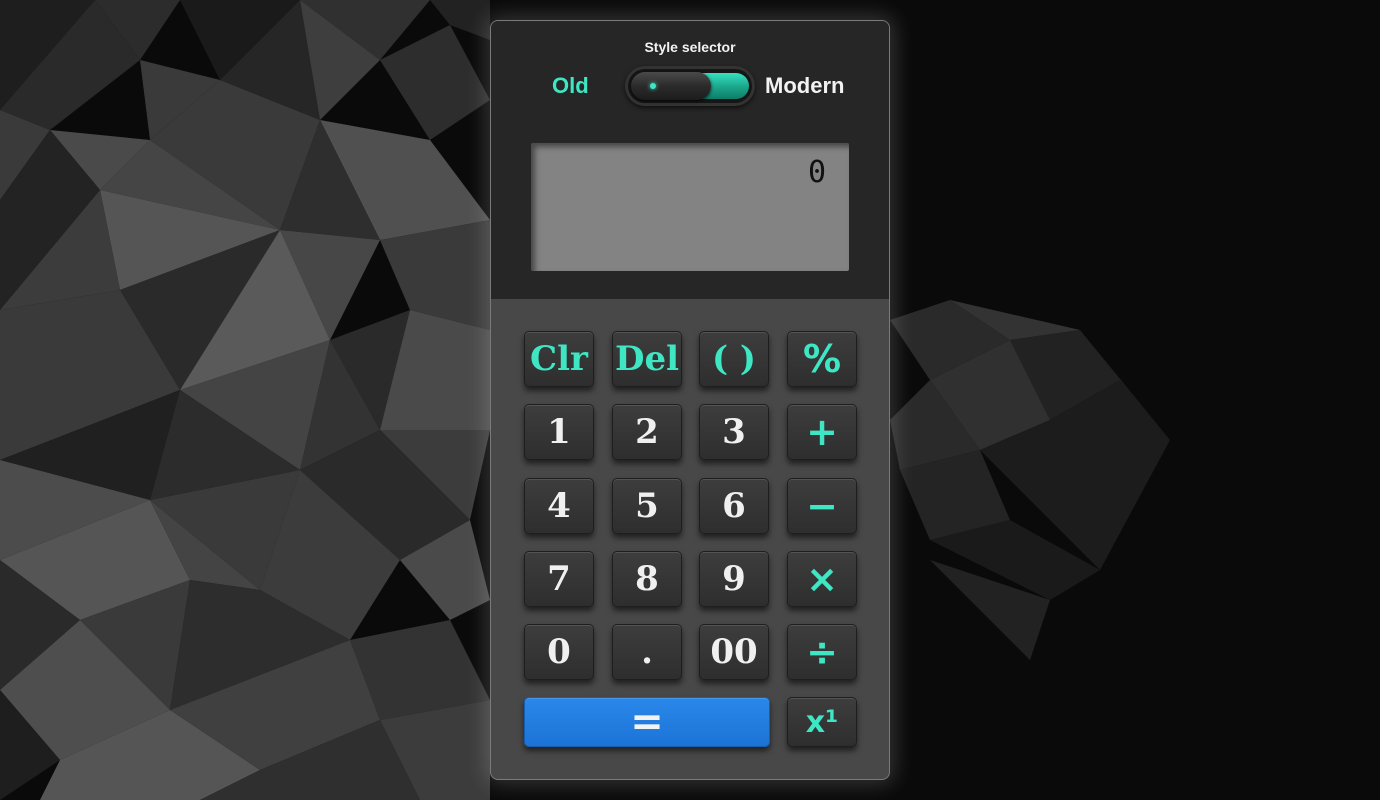 This screenshot has height=800, width=1380. I want to click on parentheses-button: ( ), so click(734, 359).